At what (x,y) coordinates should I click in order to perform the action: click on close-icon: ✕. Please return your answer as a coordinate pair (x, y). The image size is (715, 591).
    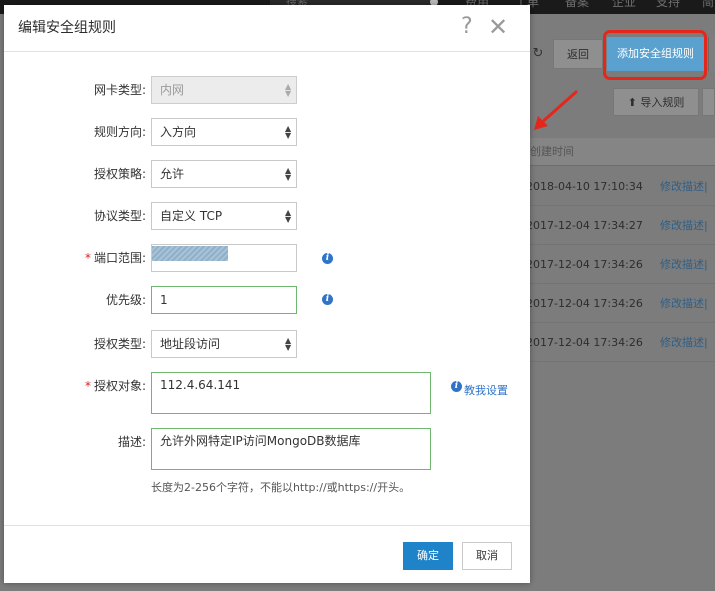
    Looking at the image, I should click on (498, 27).